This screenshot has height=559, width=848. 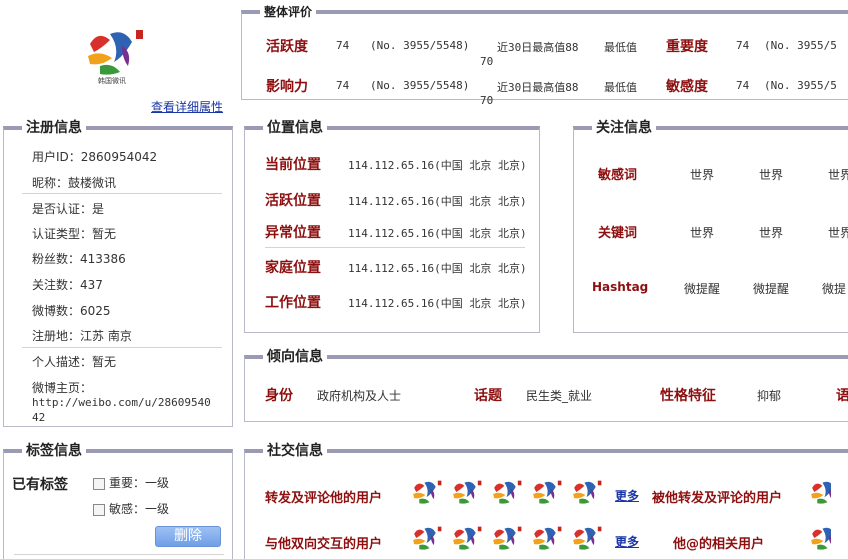 What do you see at coordinates (359, 396) in the screenshot?
I see `identity-value: 政府机构及人士` at bounding box center [359, 396].